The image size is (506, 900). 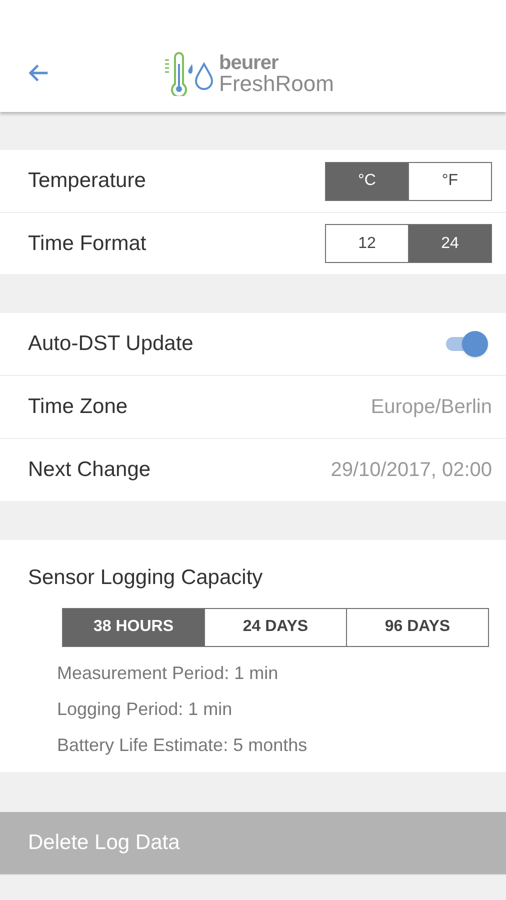 What do you see at coordinates (275, 627) in the screenshot?
I see `segment-option: 24 DAYS` at bounding box center [275, 627].